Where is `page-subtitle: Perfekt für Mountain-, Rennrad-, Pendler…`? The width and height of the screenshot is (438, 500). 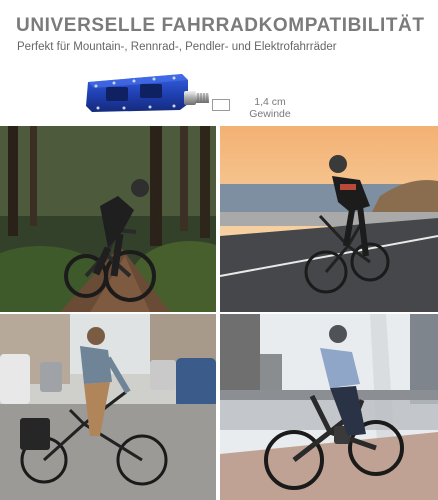
page-subtitle: Perfekt für Mountain-, Rennrad-, Pendler… is located at coordinates (177, 47).